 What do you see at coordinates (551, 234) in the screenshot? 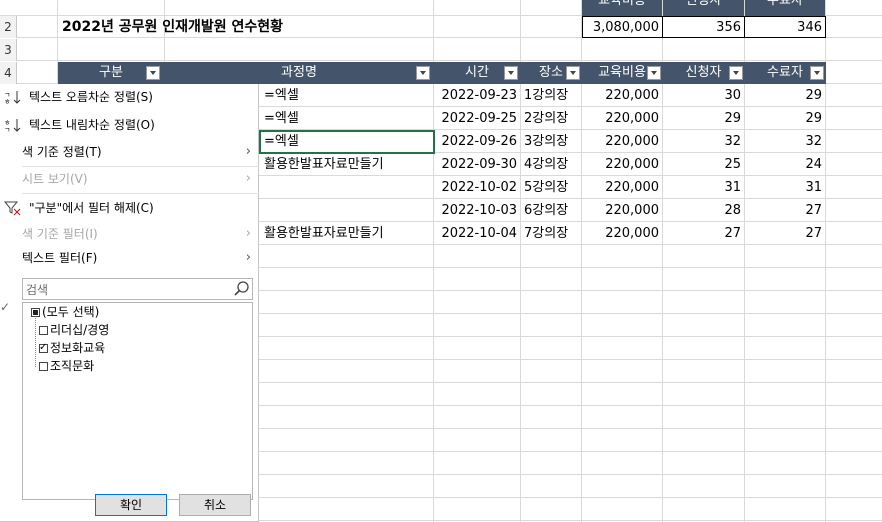
I see `cell-place: 7강의장` at bounding box center [551, 234].